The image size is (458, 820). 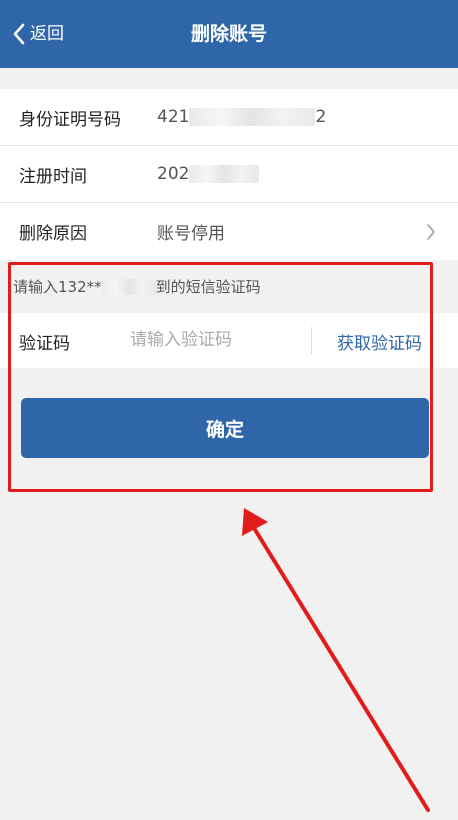 What do you see at coordinates (173, 174) in the screenshot?
I see `register-time-prefix: 202` at bounding box center [173, 174].